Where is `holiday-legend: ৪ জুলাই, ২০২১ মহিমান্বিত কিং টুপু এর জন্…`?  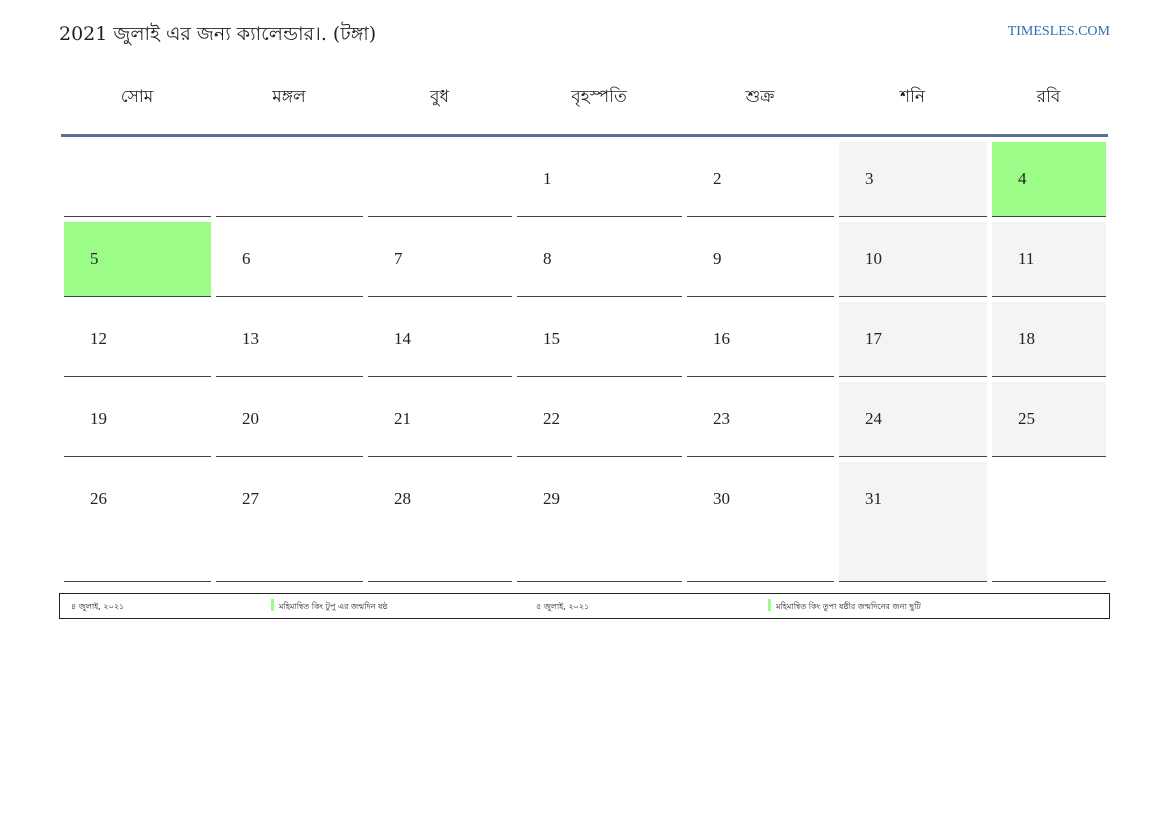
holiday-legend: ৪ জুলাই, ২০২১ মহিমান্বিত কিং টুপু এর জন্… is located at coordinates (584, 606).